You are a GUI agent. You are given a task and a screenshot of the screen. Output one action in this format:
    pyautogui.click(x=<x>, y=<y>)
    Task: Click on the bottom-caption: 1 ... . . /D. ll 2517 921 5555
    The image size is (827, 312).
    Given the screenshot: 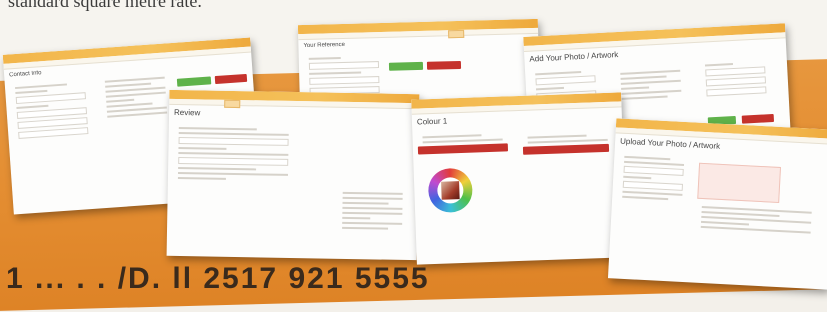 What is the action you would take?
    pyautogui.click(x=218, y=278)
    